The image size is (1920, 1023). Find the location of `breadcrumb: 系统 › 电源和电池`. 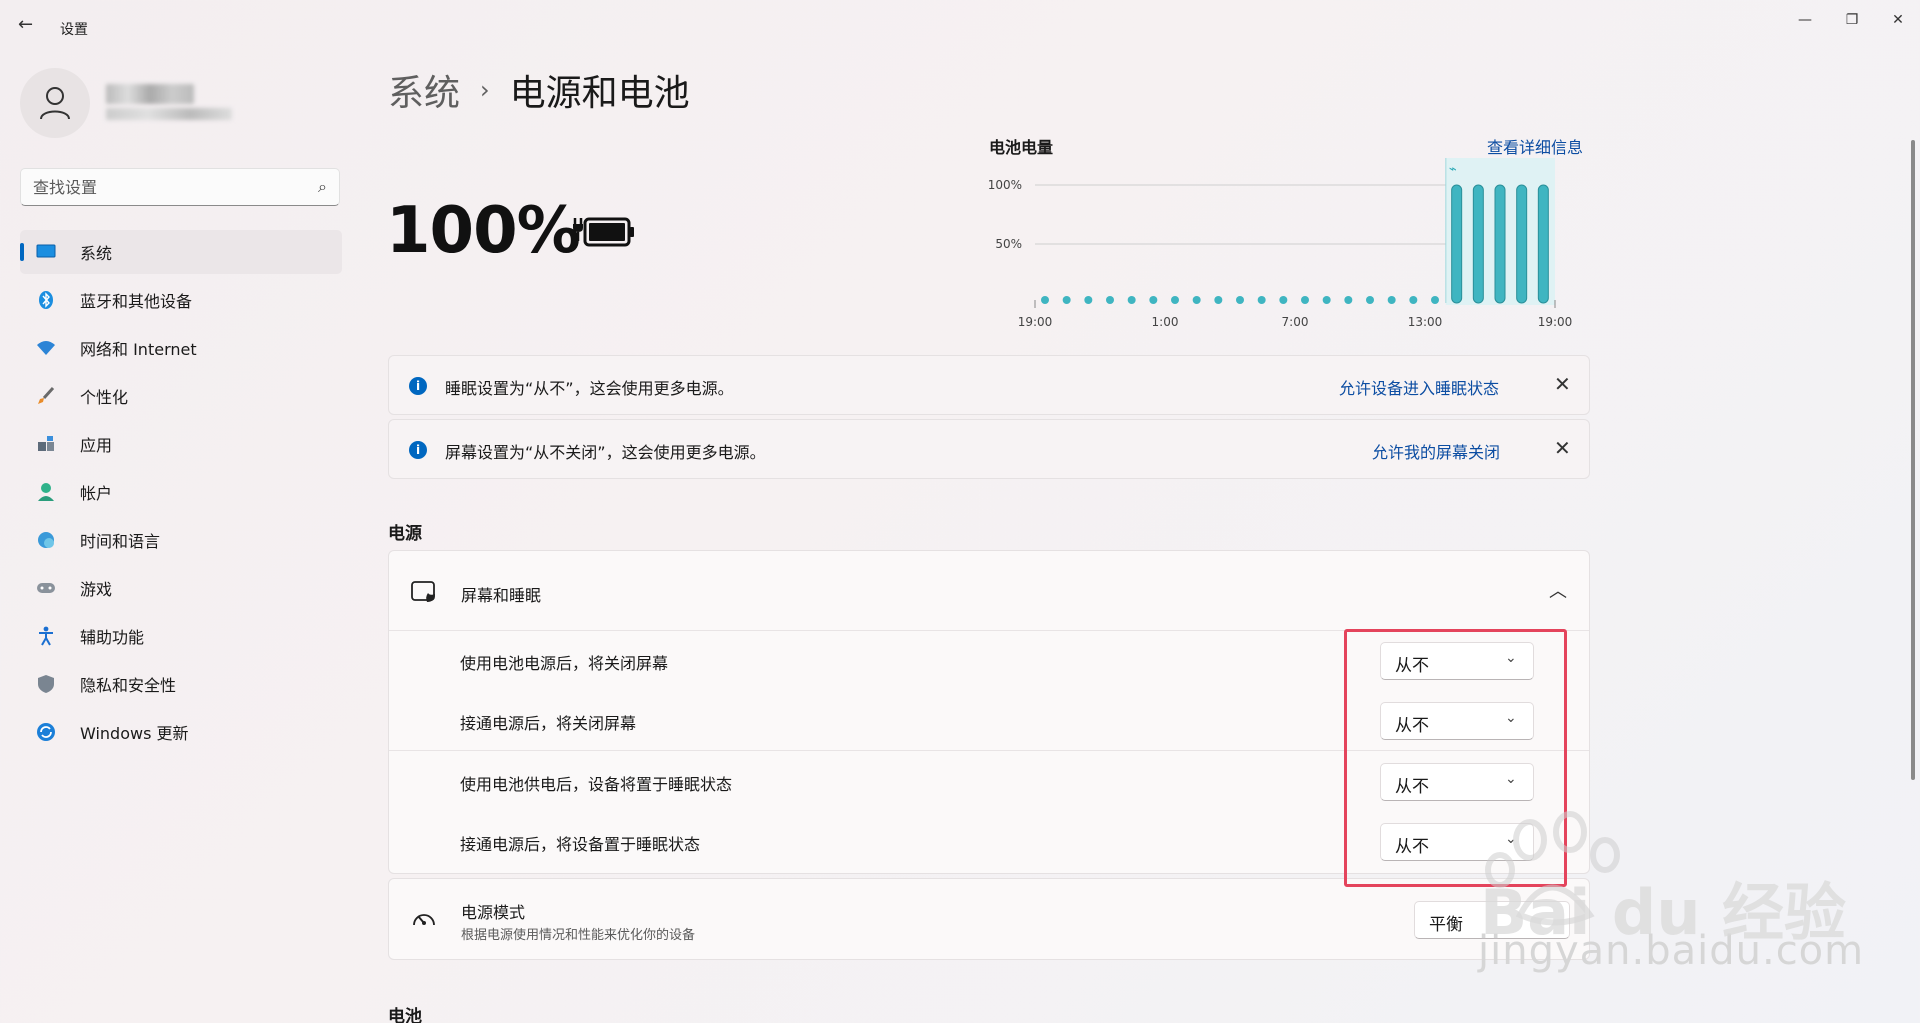

breadcrumb: 系统 › 电源和电池 is located at coordinates (539, 90).